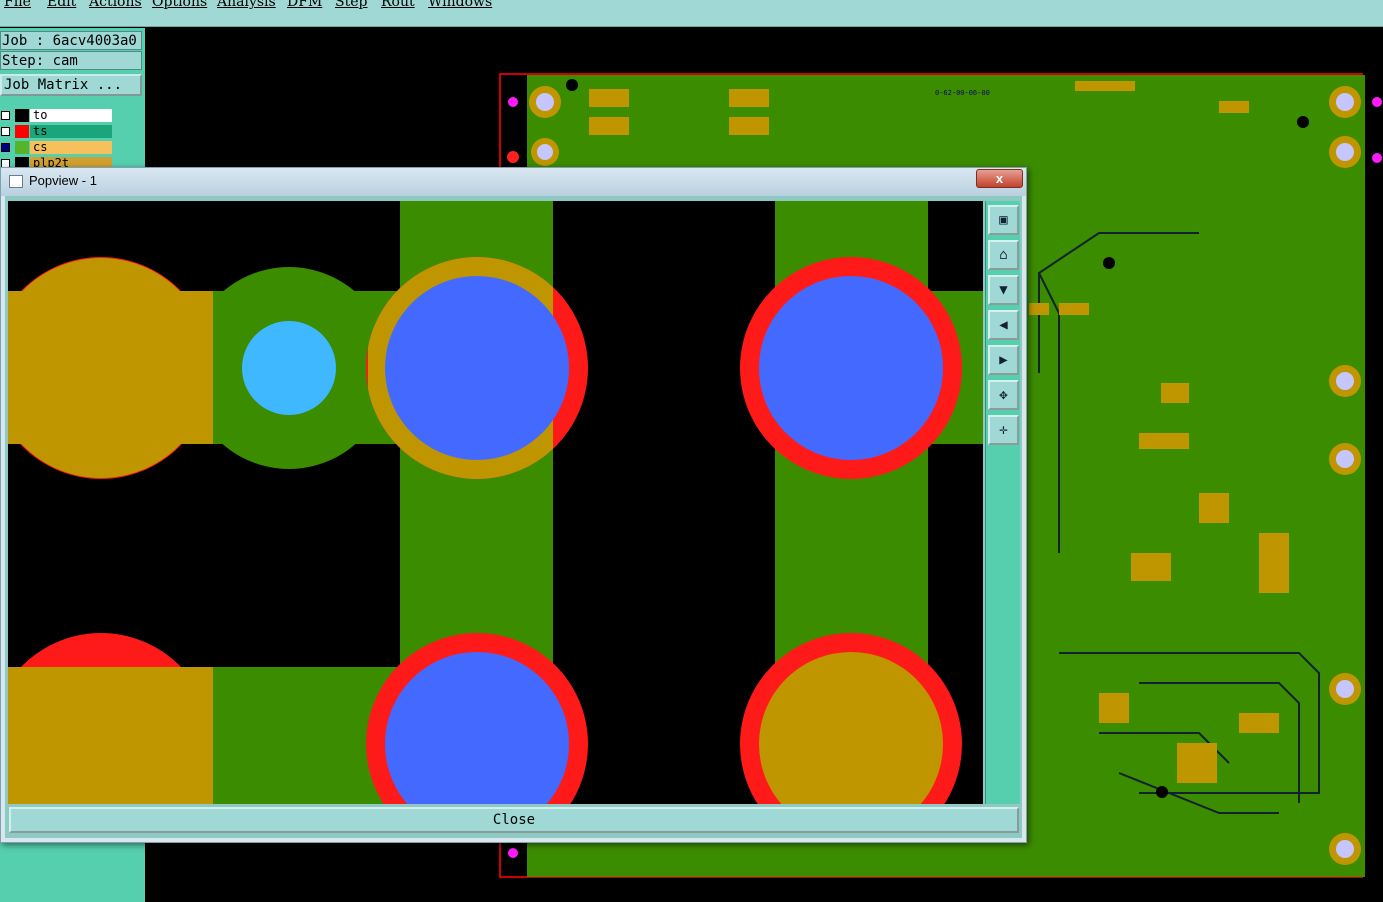  I want to click on menu-rout: Rout, so click(398, 5).